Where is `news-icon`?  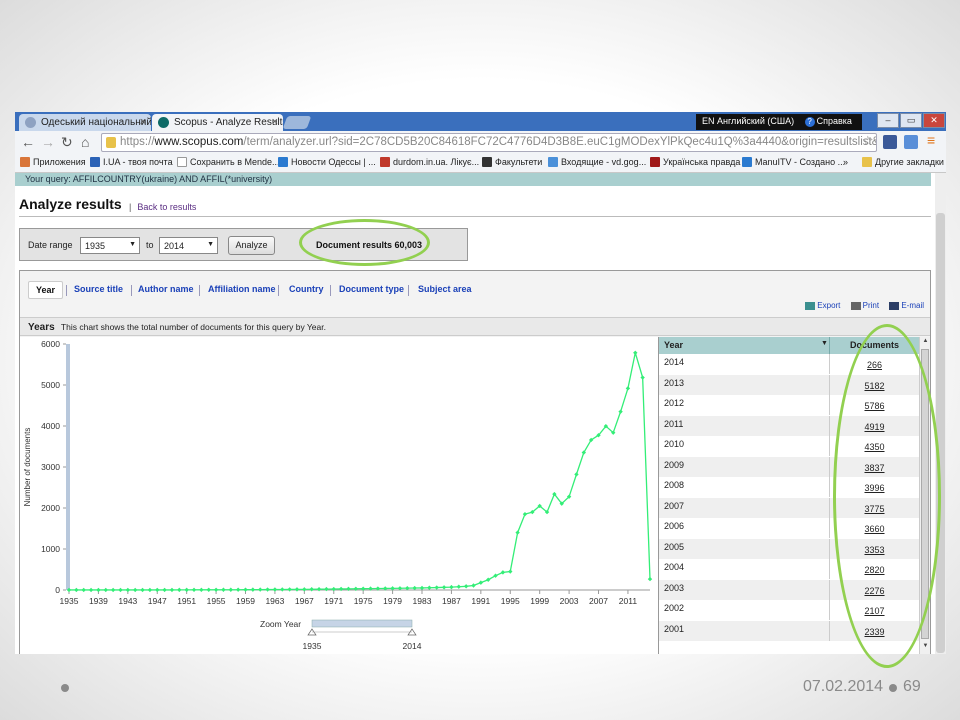 news-icon is located at coordinates (283, 162).